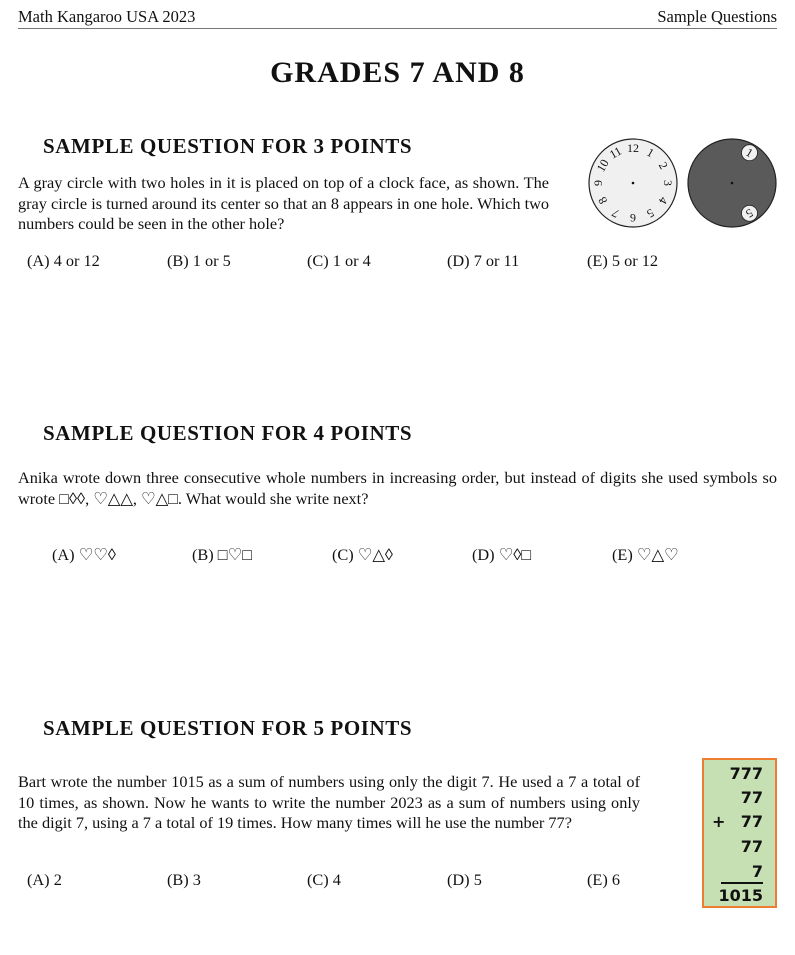 The image size is (795, 955). I want to click on option-d: (D) ♡◊□, so click(501, 555).